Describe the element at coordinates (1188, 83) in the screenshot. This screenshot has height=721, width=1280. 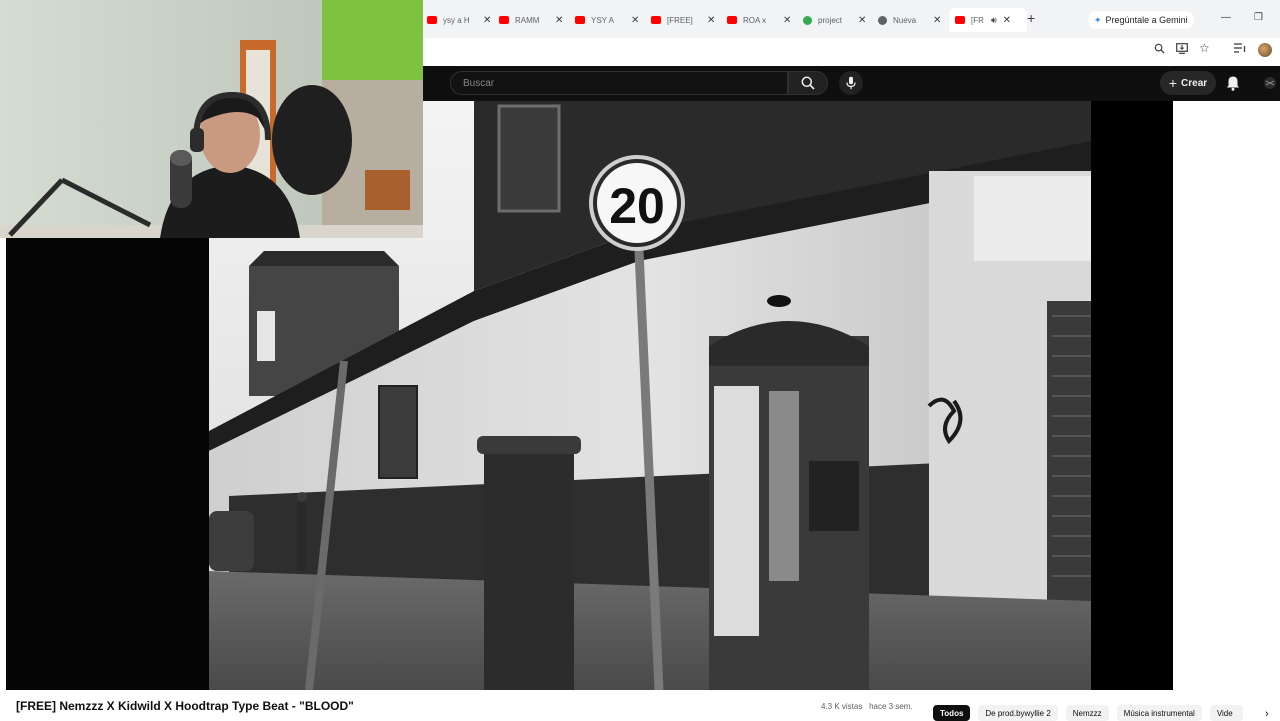
I see `create-button: + Crear` at that location.